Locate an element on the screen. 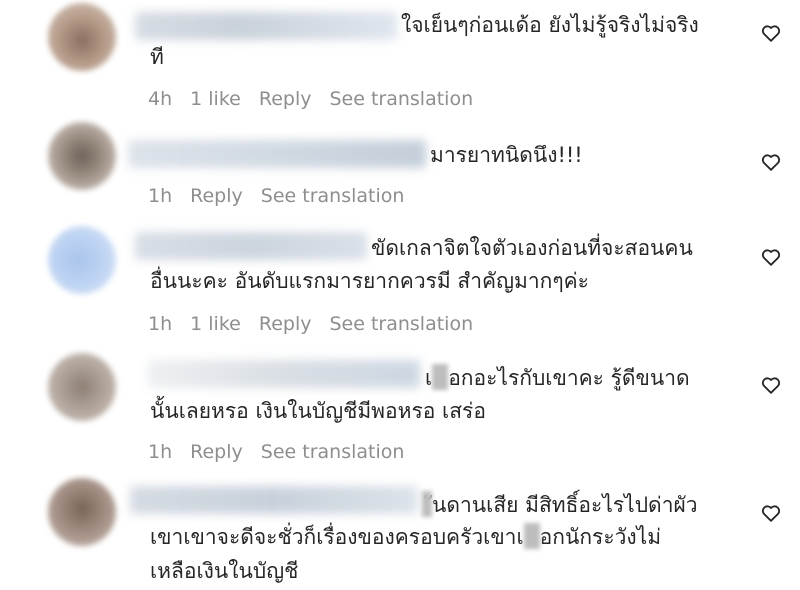 This screenshot has width=800, height=590. comment-text-part: อกนักระวังไม่ is located at coordinates (600, 537).